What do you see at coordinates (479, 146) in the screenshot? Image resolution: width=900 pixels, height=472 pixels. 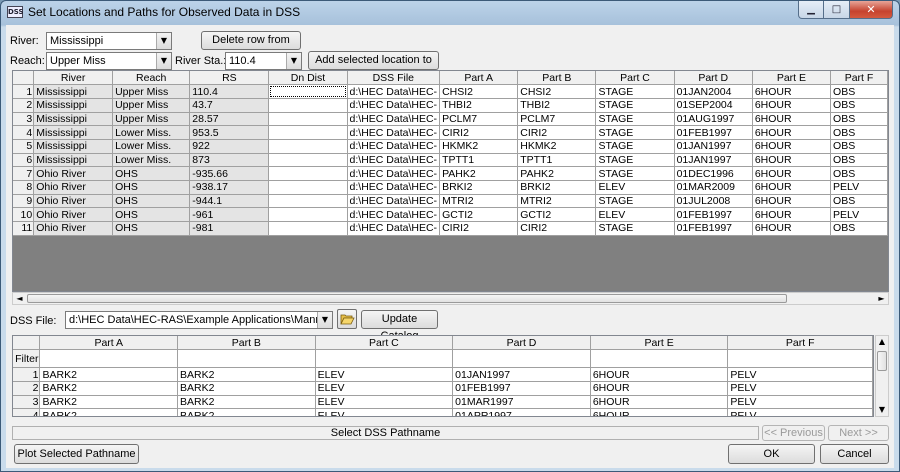 I see `table-cell: HKMK2` at bounding box center [479, 146].